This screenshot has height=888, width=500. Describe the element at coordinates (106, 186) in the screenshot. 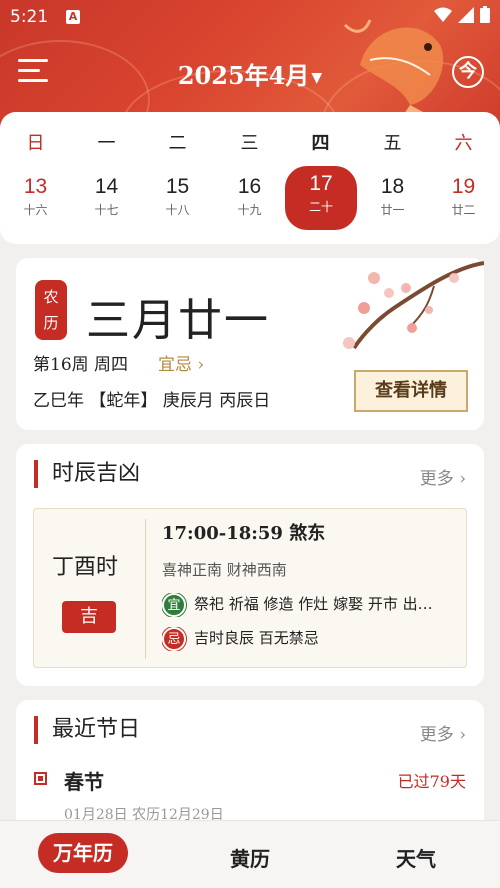

I see `day-number: 14` at that location.